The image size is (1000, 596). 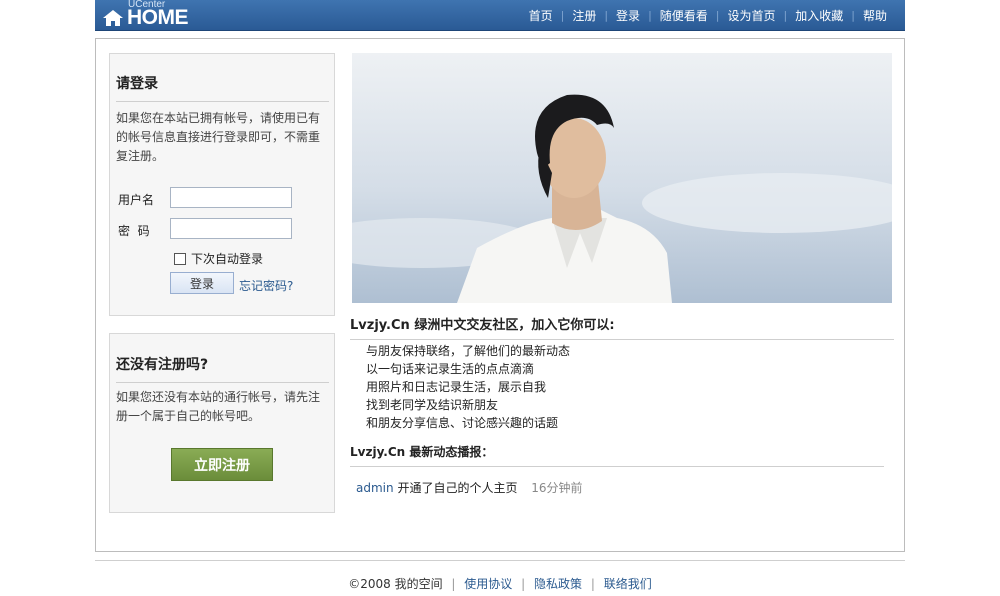 What do you see at coordinates (432, 405) in the screenshot?
I see `feature-item: 找到老同学及结识新朋友` at bounding box center [432, 405].